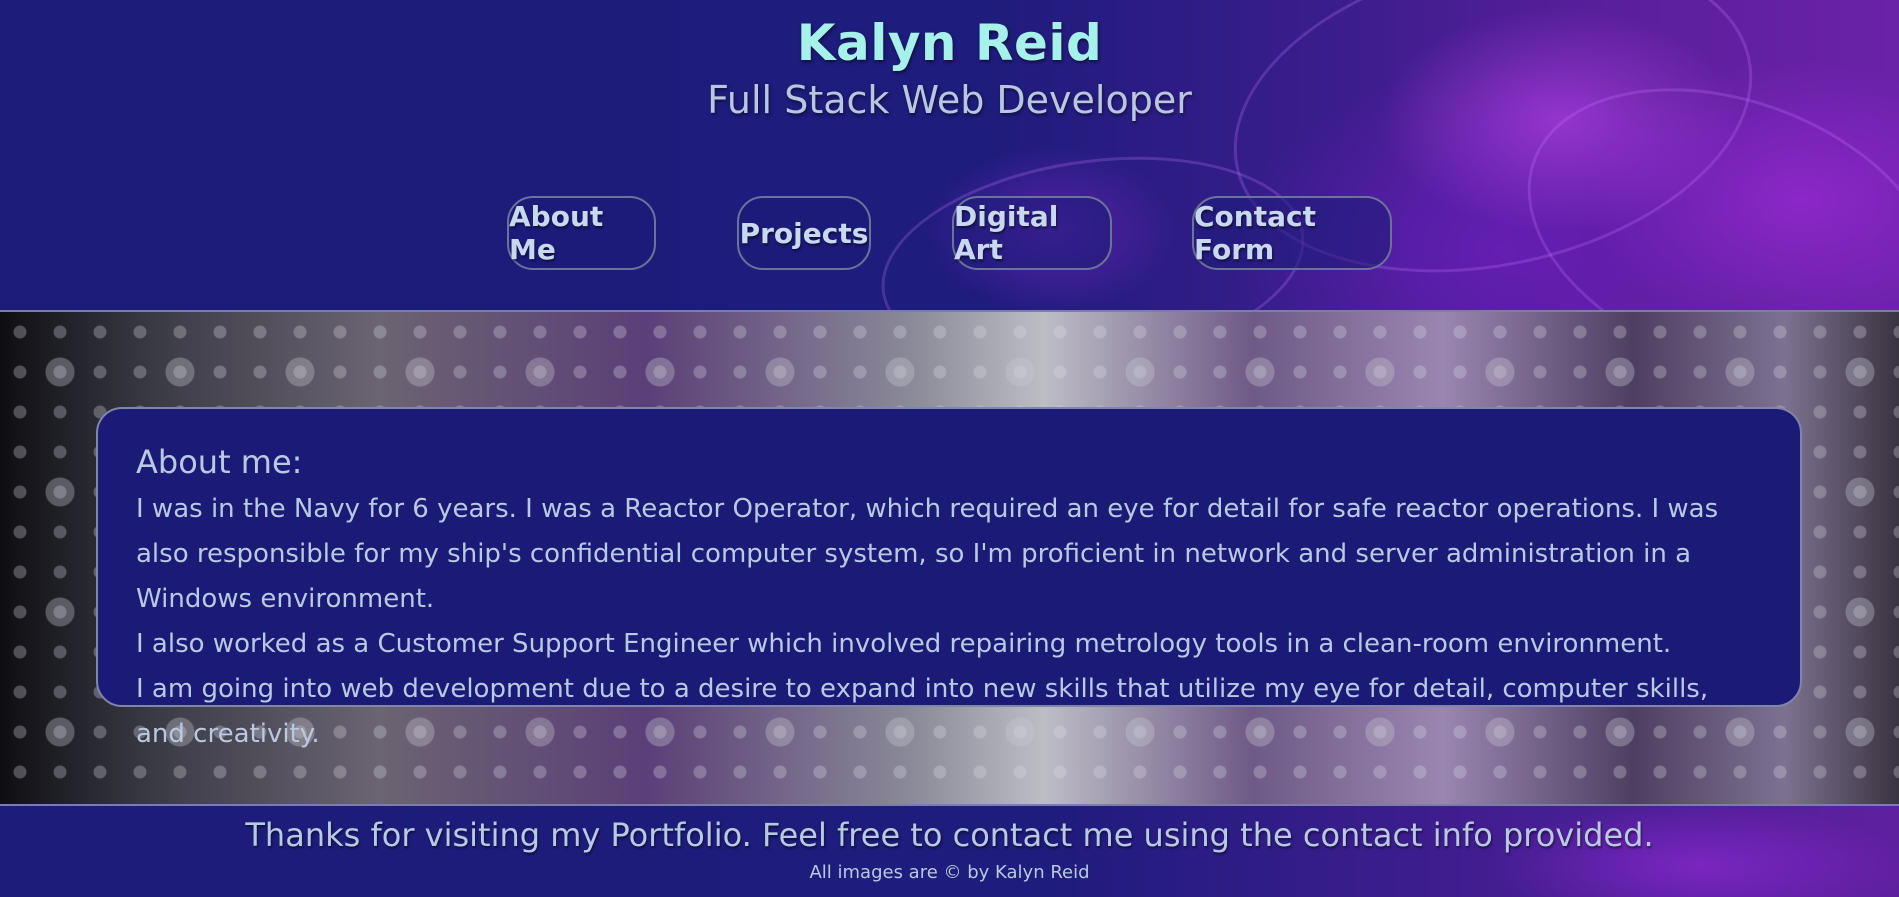 The height and width of the screenshot is (897, 1899). Describe the element at coordinates (581, 233) in the screenshot. I see `nav-about-me-button: About Me` at that location.